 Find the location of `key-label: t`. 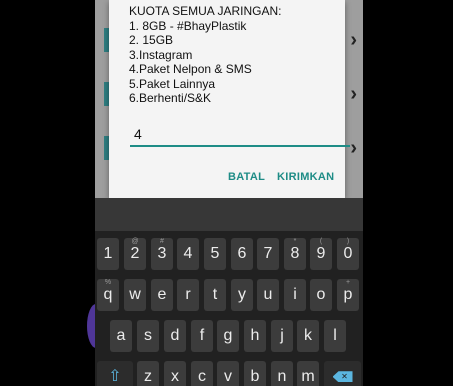

key-label: t is located at coordinates (215, 294).